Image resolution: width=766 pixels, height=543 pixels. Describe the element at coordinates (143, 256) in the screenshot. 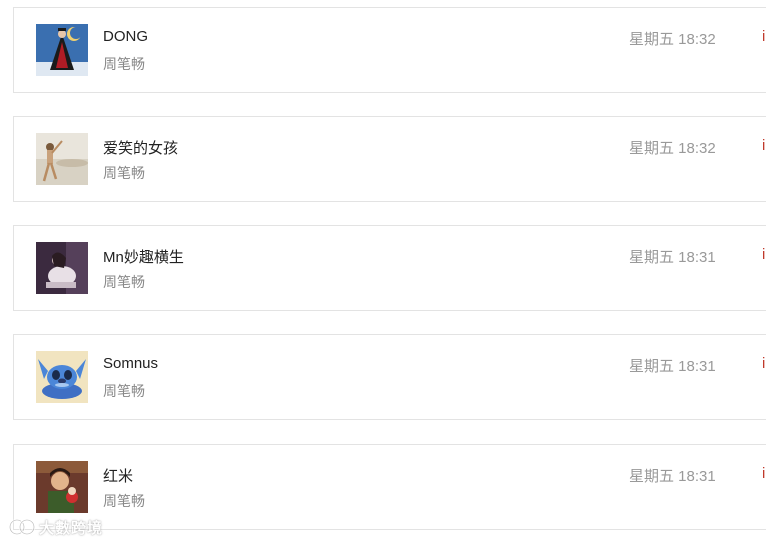

I see `contact-name: Mn妙趣横生` at that location.